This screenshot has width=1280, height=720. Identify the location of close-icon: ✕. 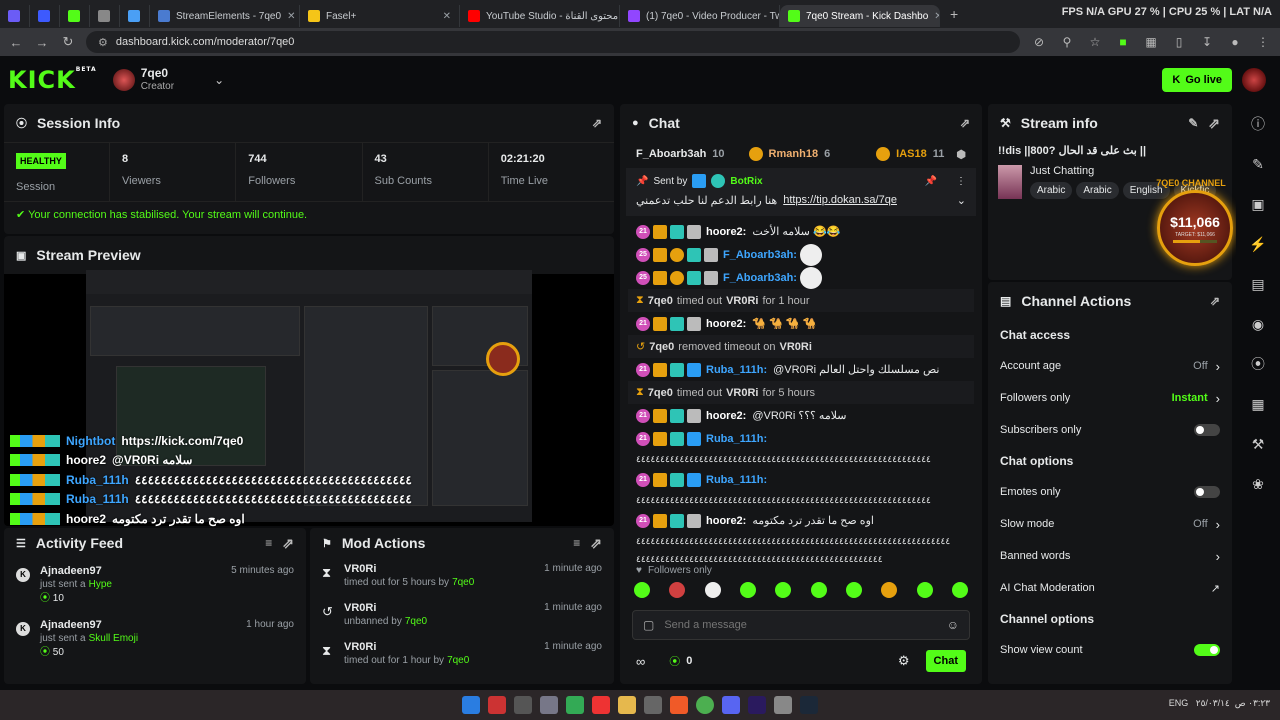
(447, 16).